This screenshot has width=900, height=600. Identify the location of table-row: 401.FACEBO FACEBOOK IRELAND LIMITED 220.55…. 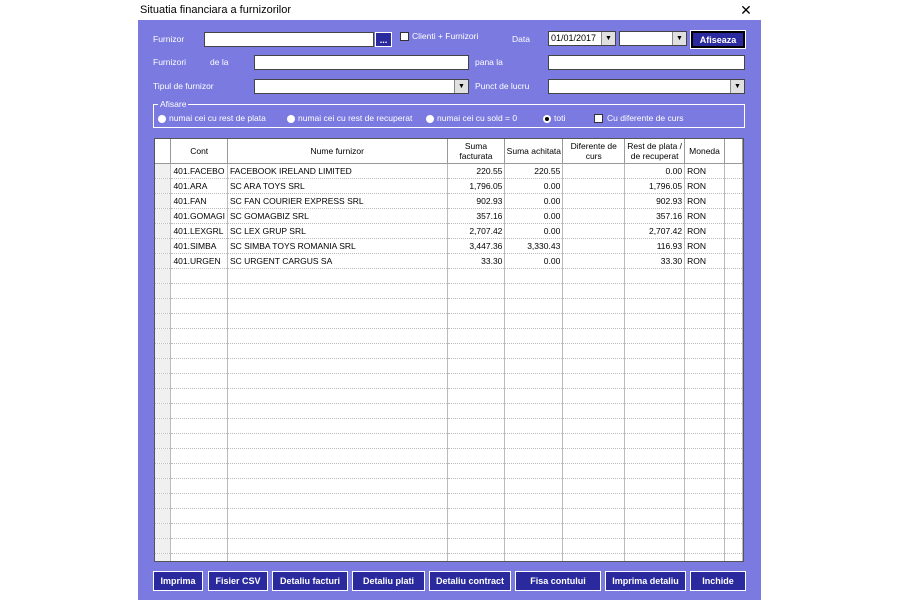
(449, 171).